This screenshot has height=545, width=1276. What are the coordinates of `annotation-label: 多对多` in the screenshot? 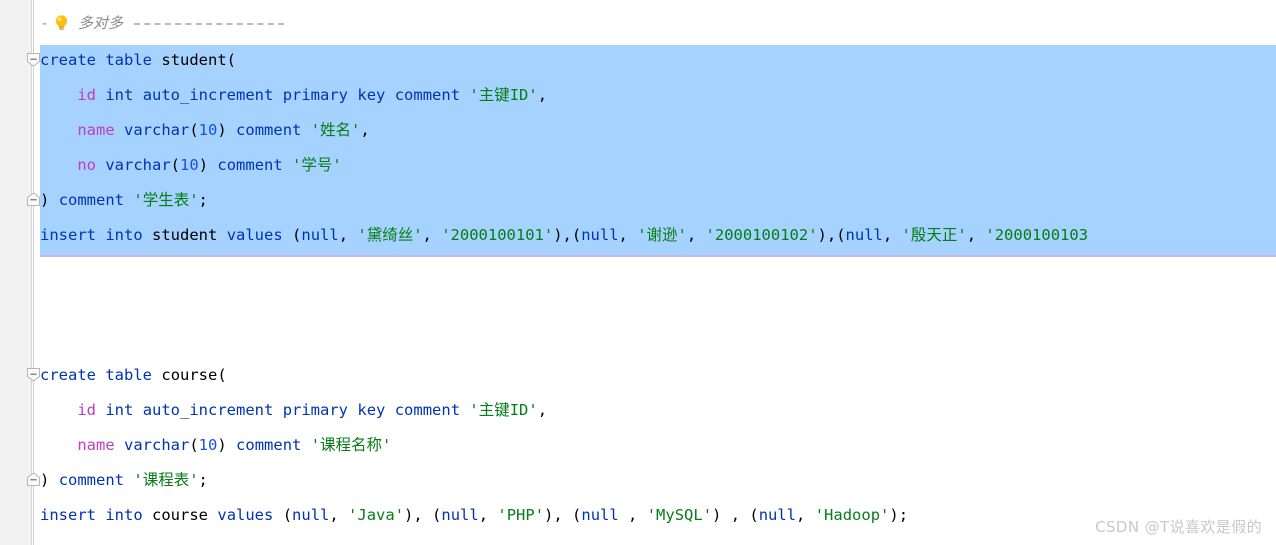 It's located at (101, 23).